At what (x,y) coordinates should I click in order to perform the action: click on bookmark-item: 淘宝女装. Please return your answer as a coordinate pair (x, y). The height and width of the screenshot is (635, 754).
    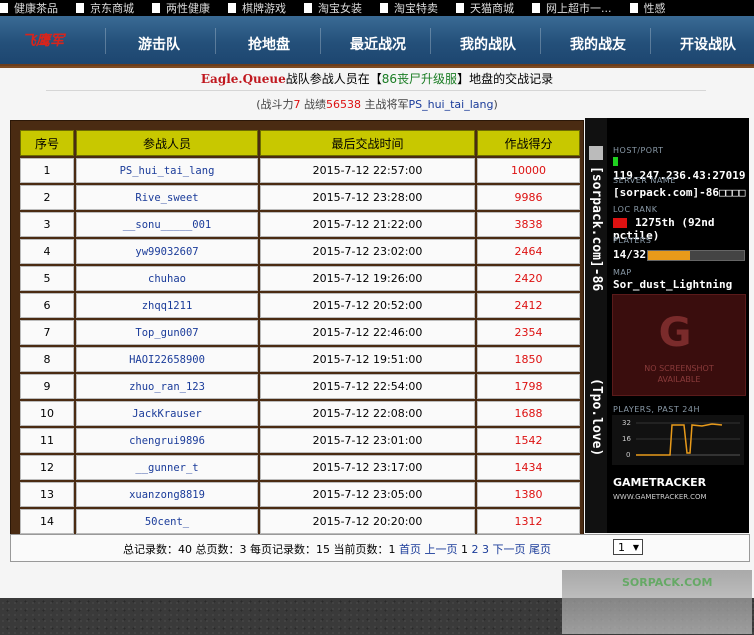
    Looking at the image, I should click on (333, 8).